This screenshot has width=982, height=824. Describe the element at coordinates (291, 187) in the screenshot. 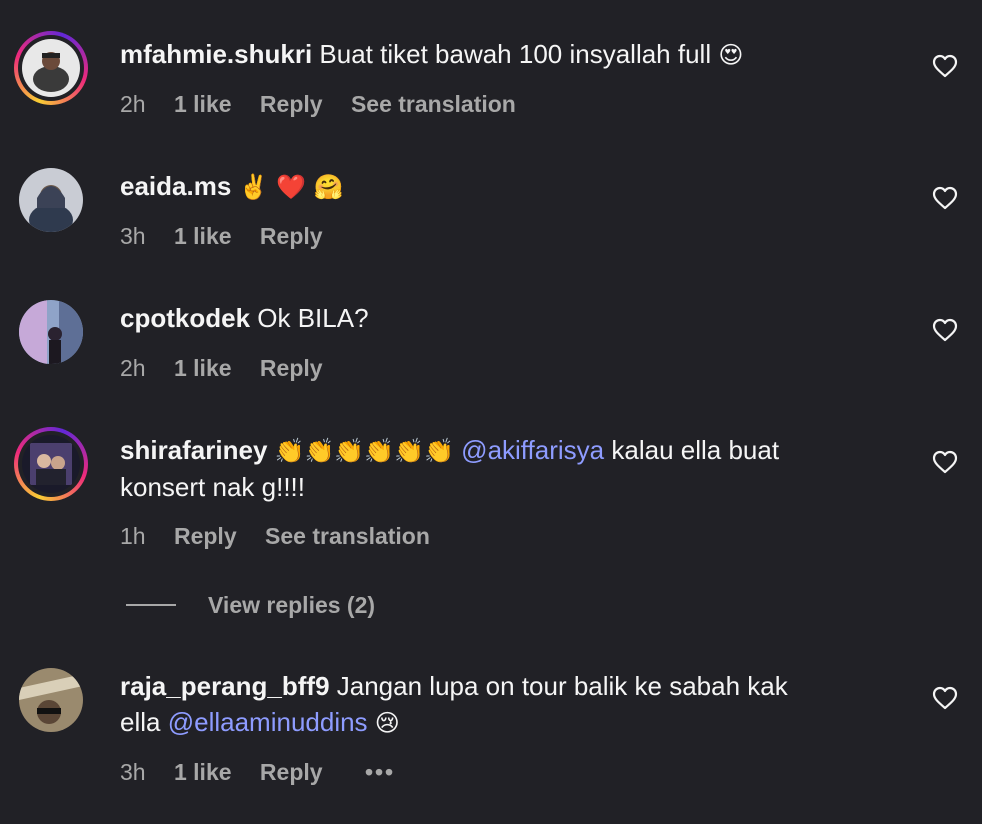

I see `emoji: ✌️ ❤️ 🤗` at that location.